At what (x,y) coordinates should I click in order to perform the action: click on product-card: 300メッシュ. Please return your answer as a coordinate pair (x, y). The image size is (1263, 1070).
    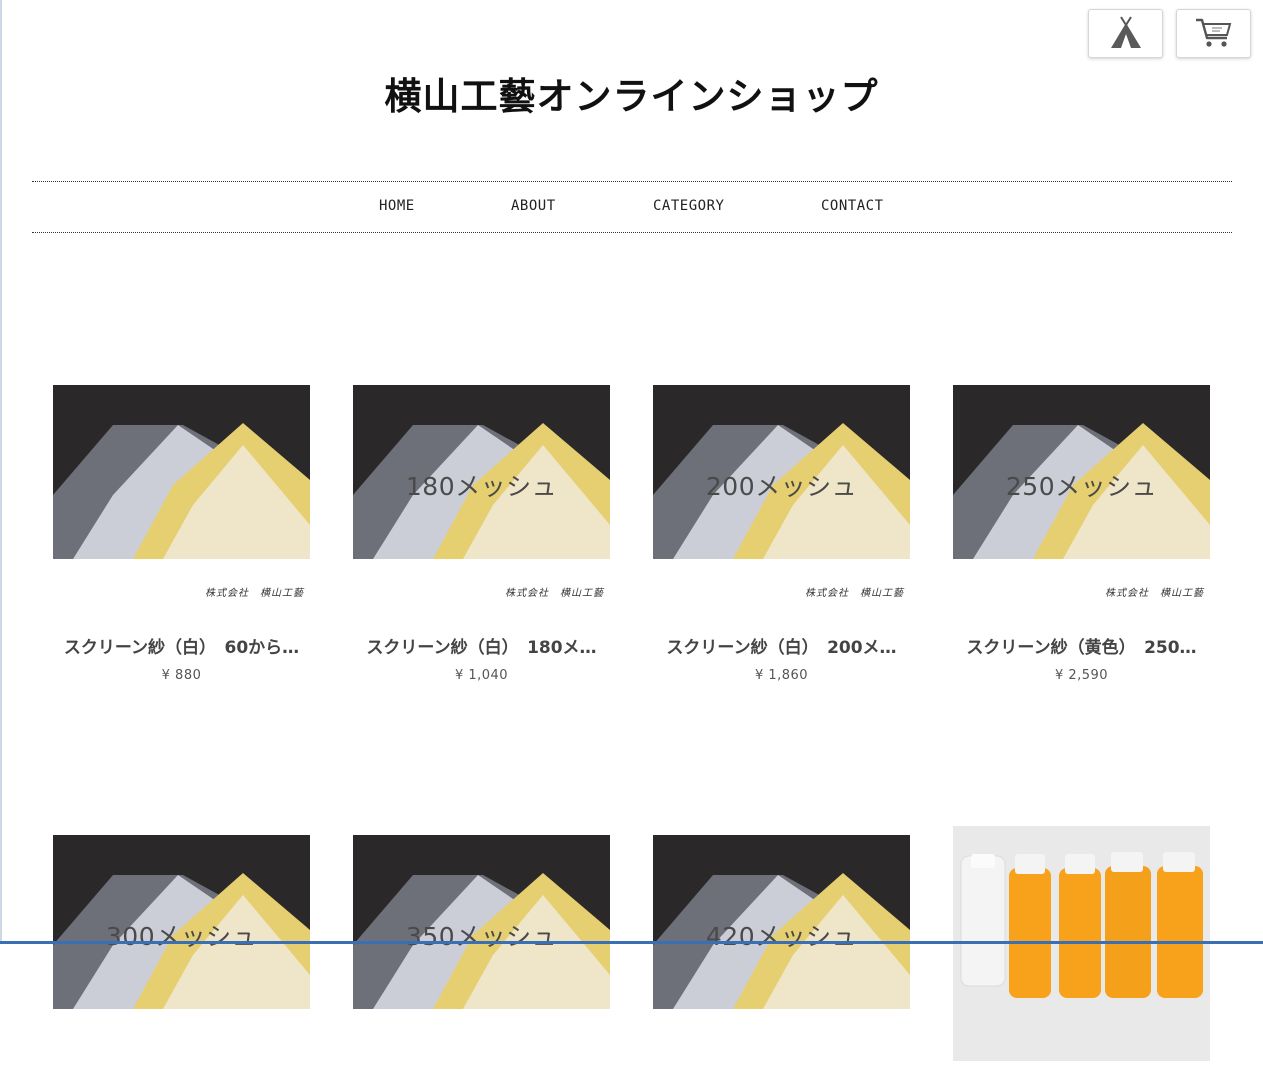
    Looking at the image, I should click on (181, 952).